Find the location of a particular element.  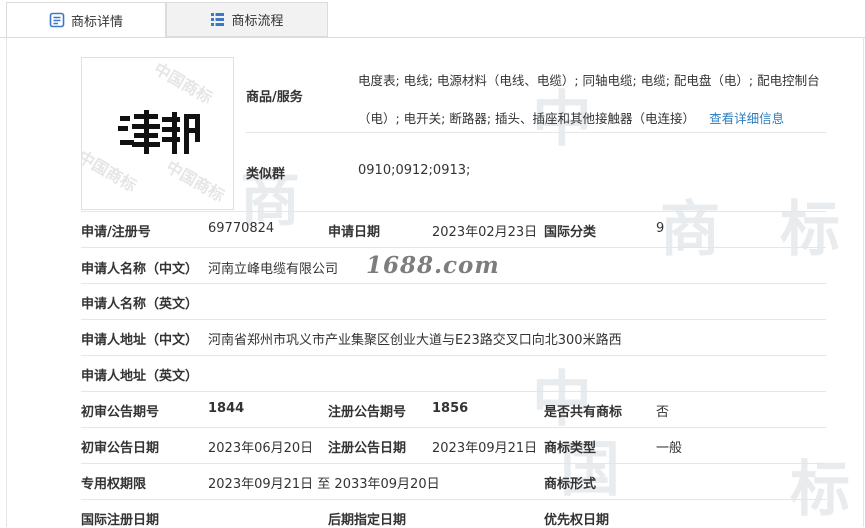

address-cn-label: 申请人地址（中文） is located at coordinates (140, 340).